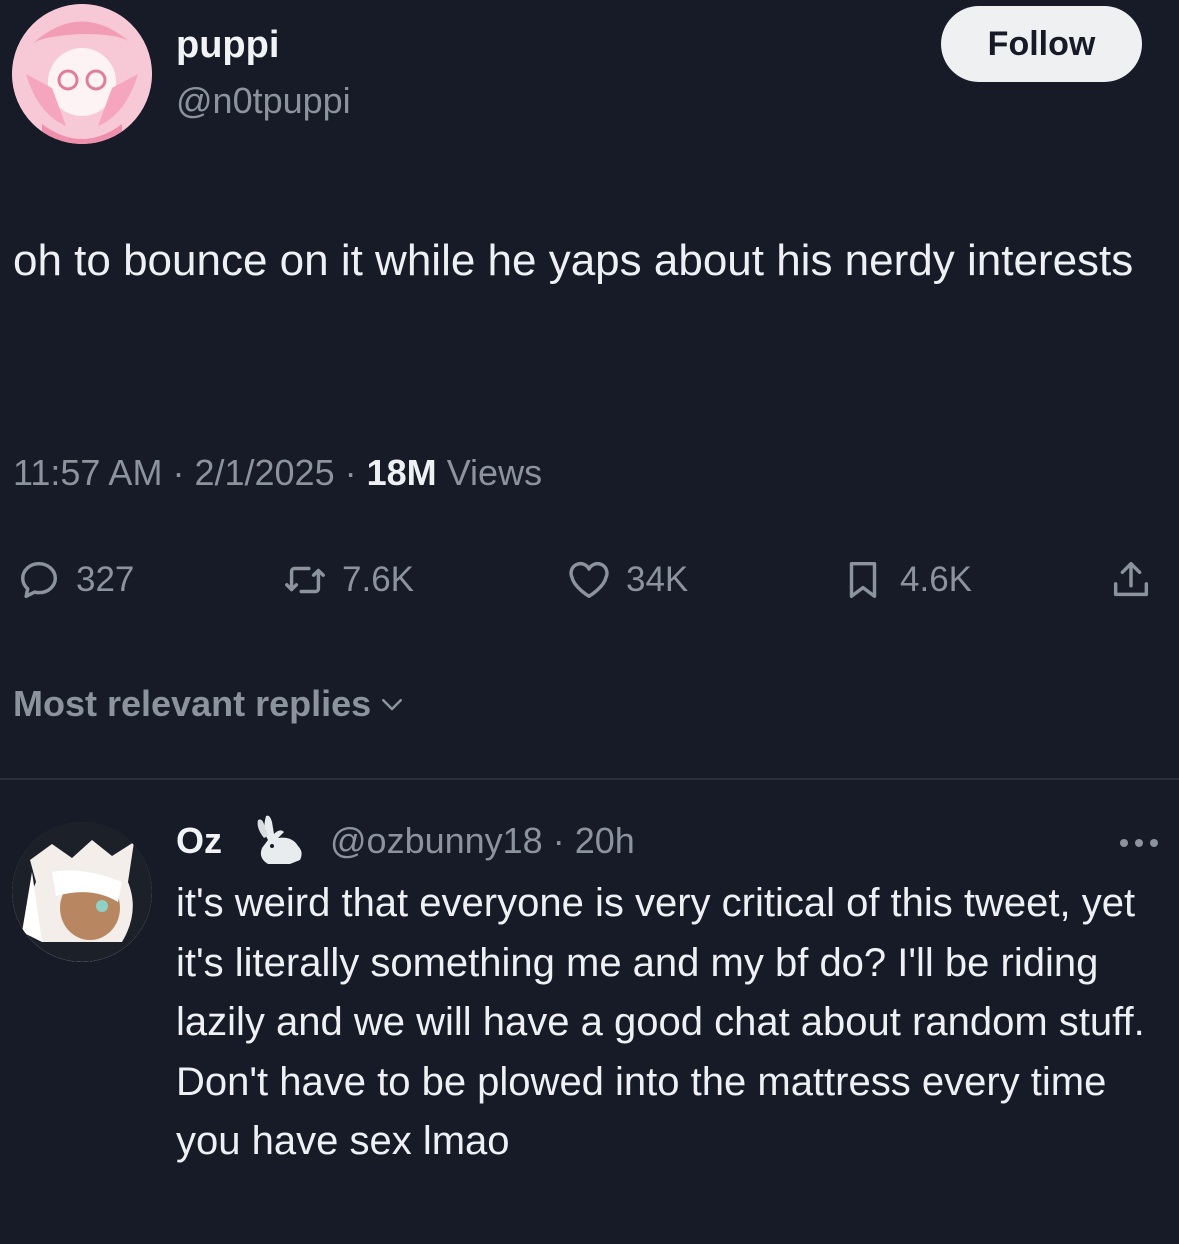 The width and height of the screenshot is (1179, 1244). Describe the element at coordinates (378, 579) in the screenshot. I see `retweet-count: 7.6K` at that location.